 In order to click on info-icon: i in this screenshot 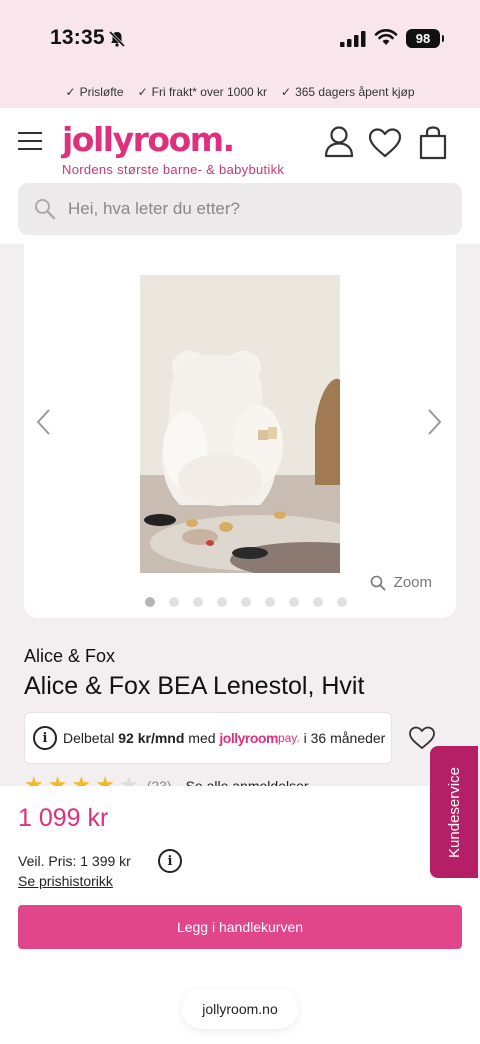, I will do `click(45, 738)`.